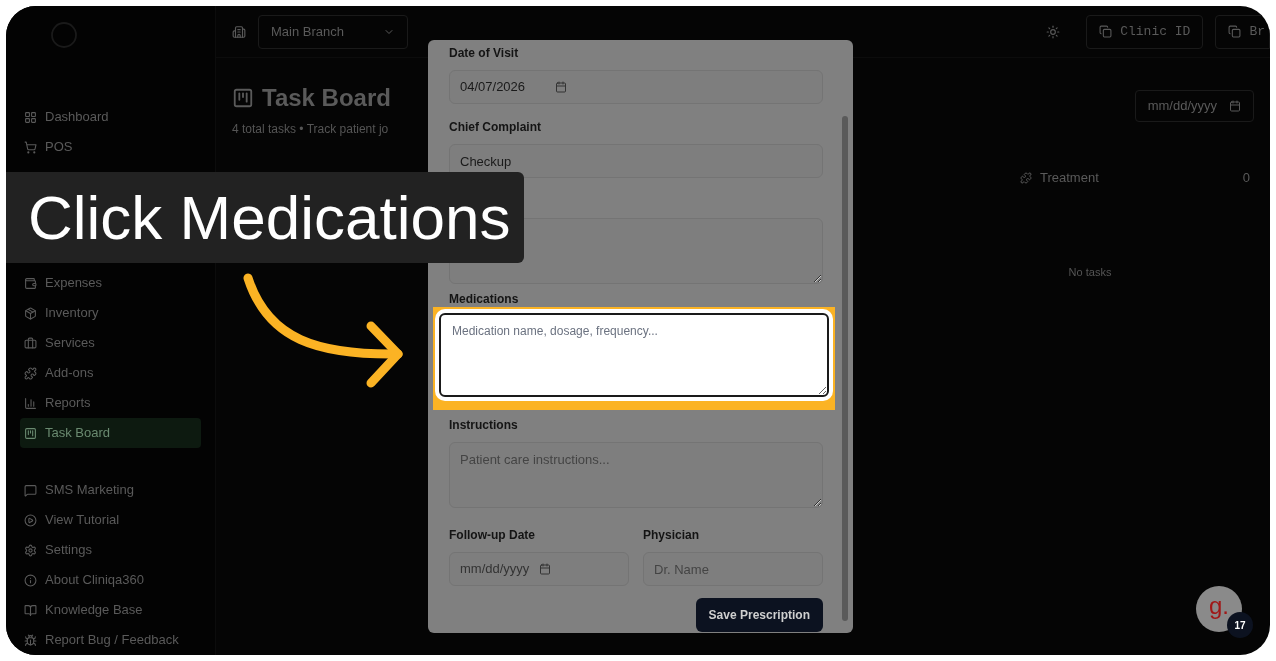 This screenshot has width=1276, height=661. Describe the element at coordinates (672, 535) in the screenshot. I see `field-label: Physician` at that location.